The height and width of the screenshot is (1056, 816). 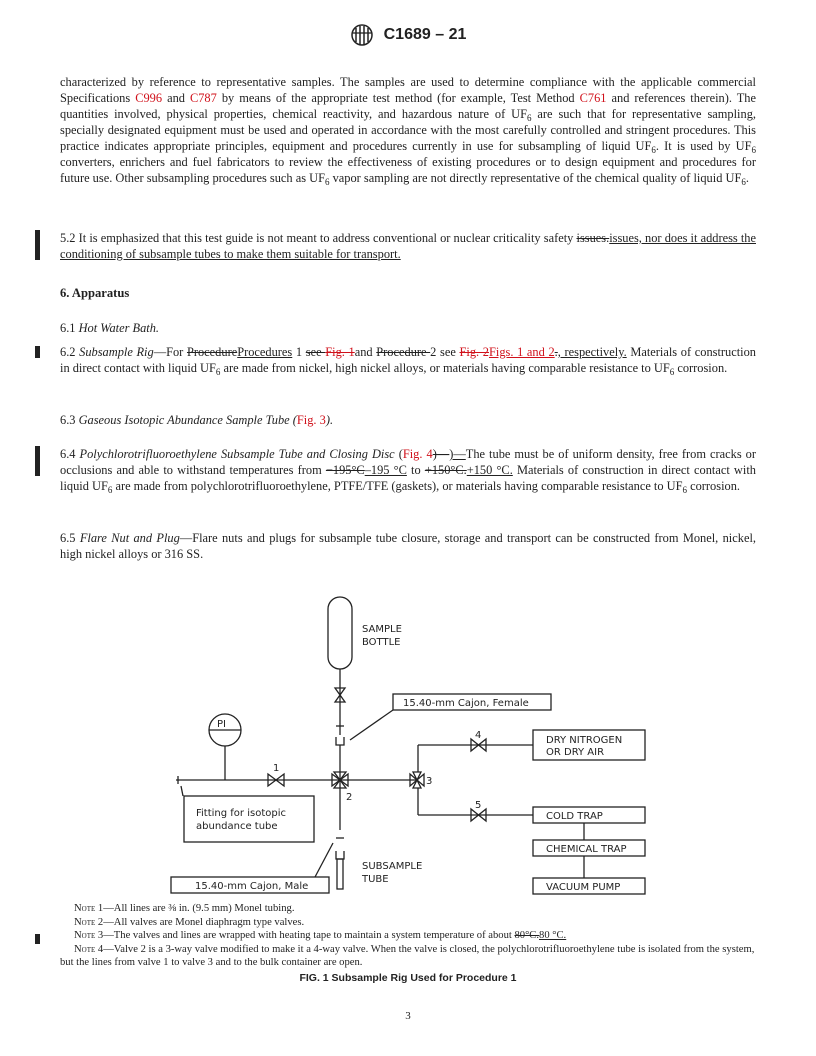 What do you see at coordinates (265, 352) in the screenshot?
I see `inserted-text: Procedures` at bounding box center [265, 352].